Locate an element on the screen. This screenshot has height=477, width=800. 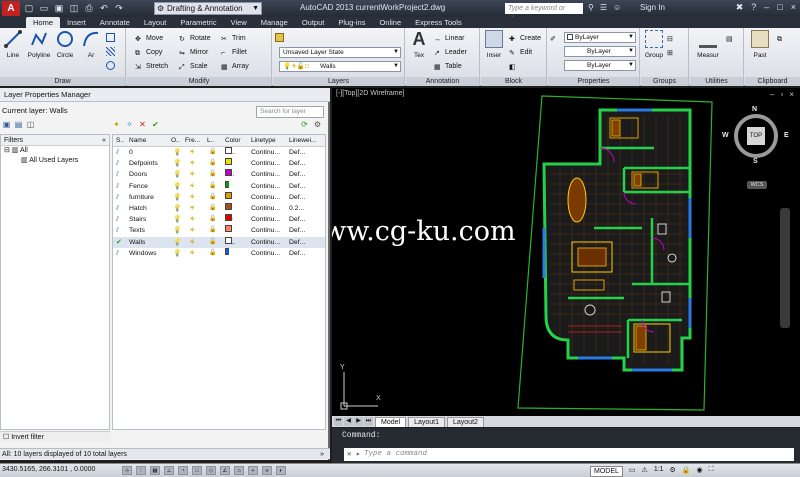
col-on: O.. is located at coordinates (175, 141).